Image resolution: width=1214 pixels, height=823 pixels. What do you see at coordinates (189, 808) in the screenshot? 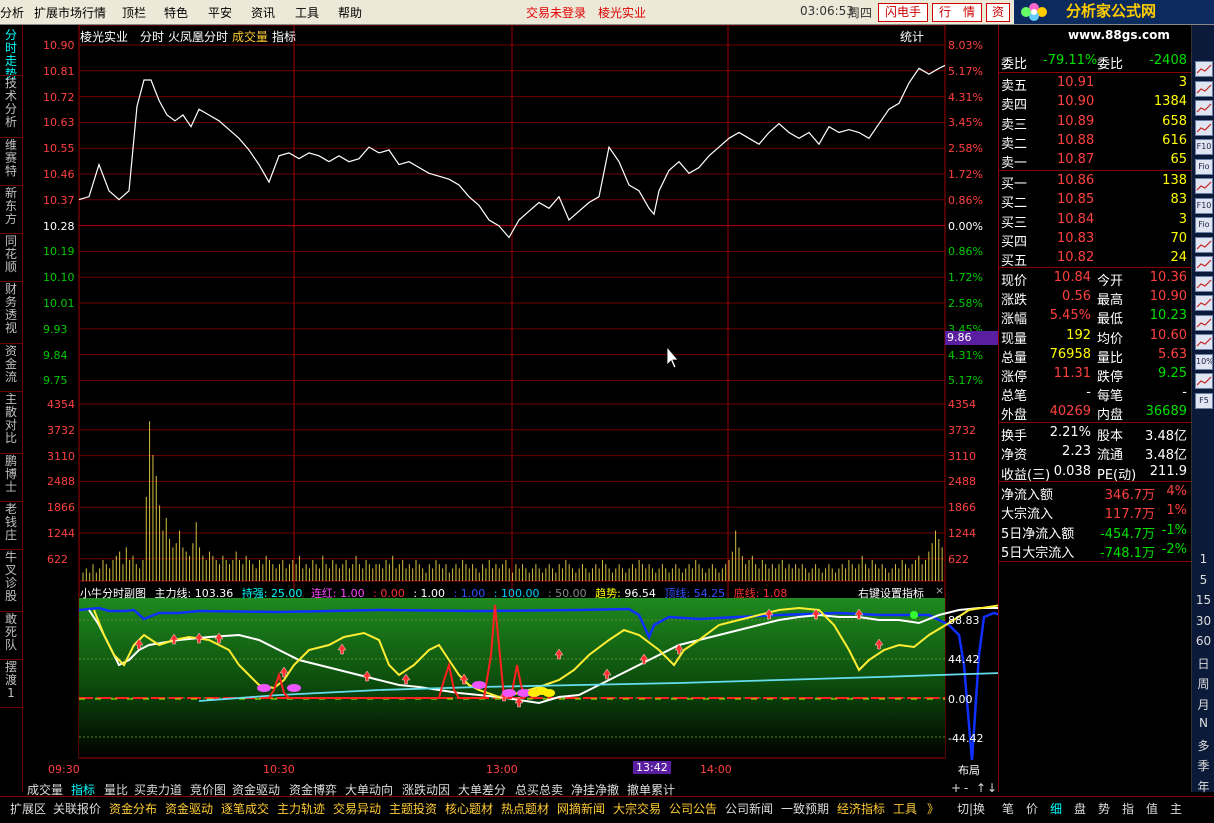
I see `ext-tab-3: 资金驱动` at bounding box center [189, 808].